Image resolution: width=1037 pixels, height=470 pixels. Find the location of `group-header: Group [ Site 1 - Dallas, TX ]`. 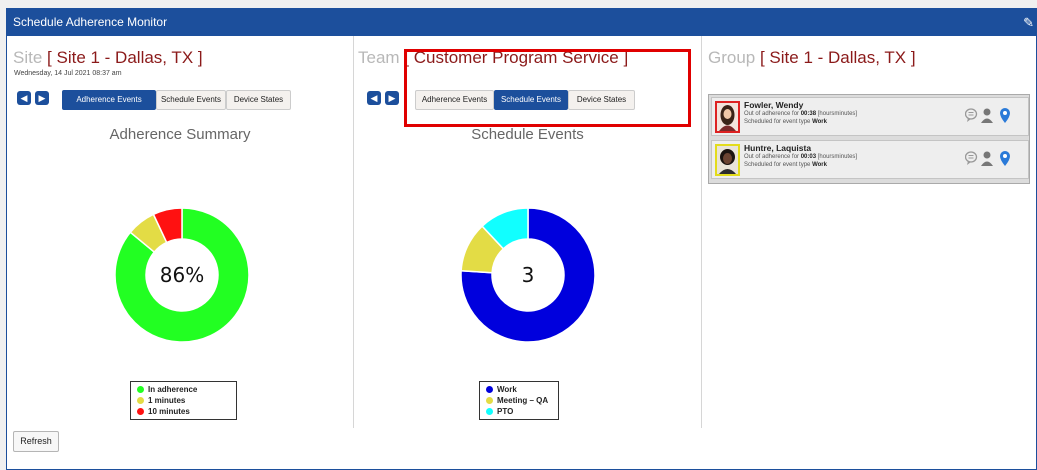

group-header: Group [ Site 1 - Dallas, TX ] is located at coordinates (812, 58).